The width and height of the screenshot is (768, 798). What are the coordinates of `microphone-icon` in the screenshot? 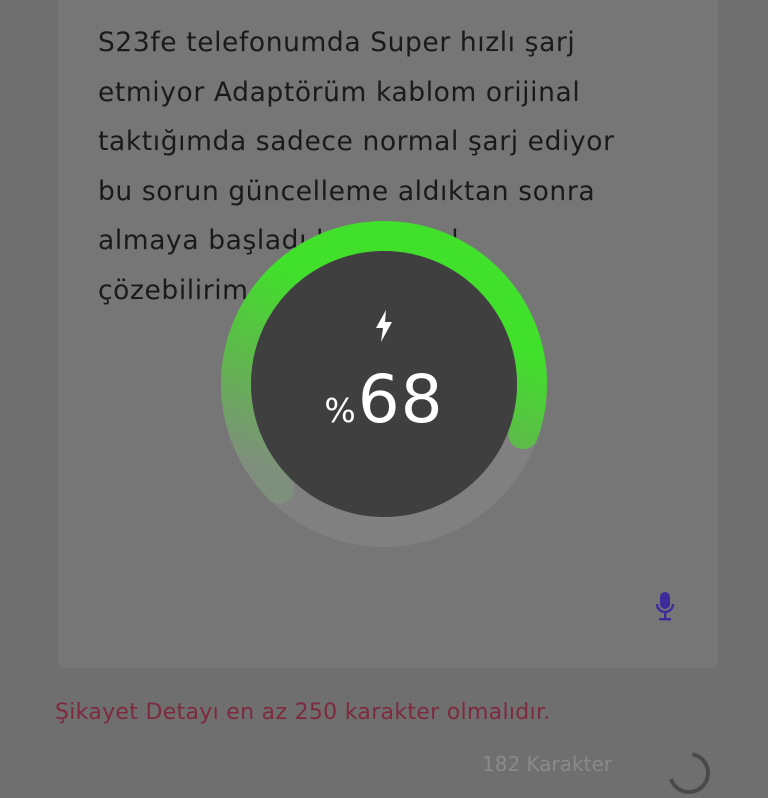 It's located at (665, 606).